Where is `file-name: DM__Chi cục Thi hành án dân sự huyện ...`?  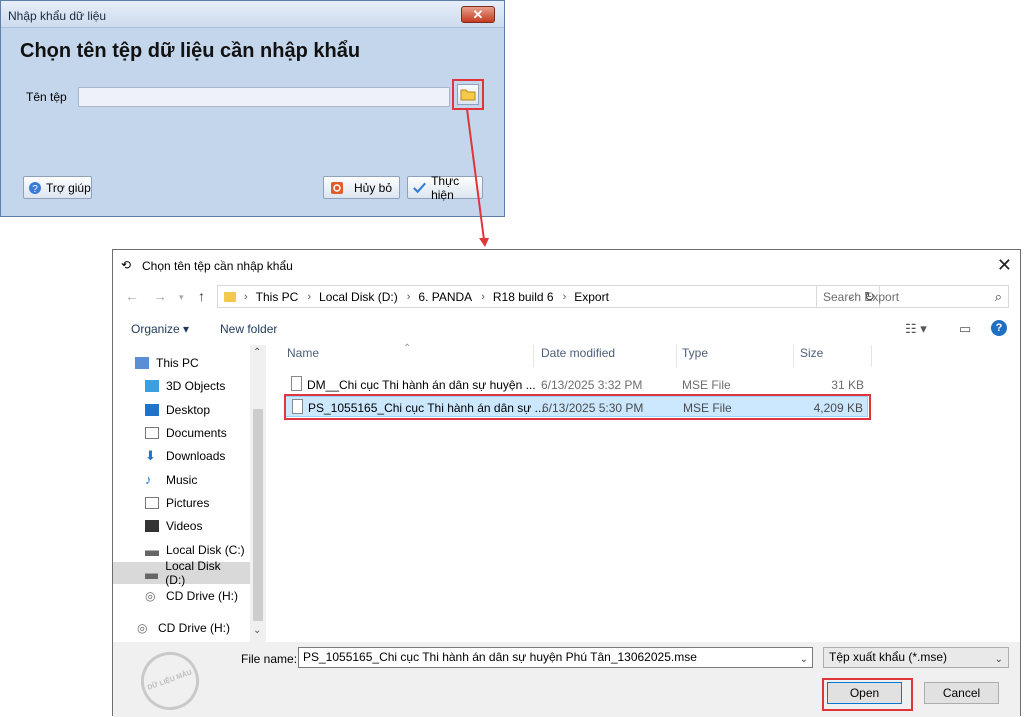
file-name: DM__Chi cục Thi hành án dân sự huyện ... is located at coordinates (421, 385).